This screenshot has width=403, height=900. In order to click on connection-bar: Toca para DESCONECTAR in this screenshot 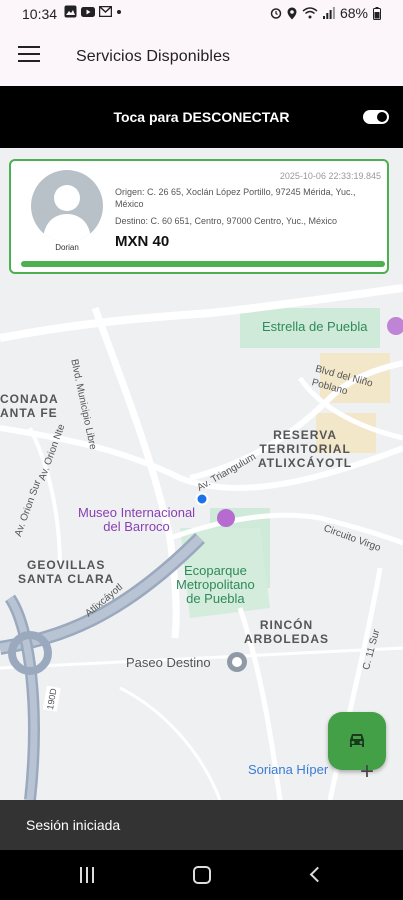, I will do `click(201, 117)`.